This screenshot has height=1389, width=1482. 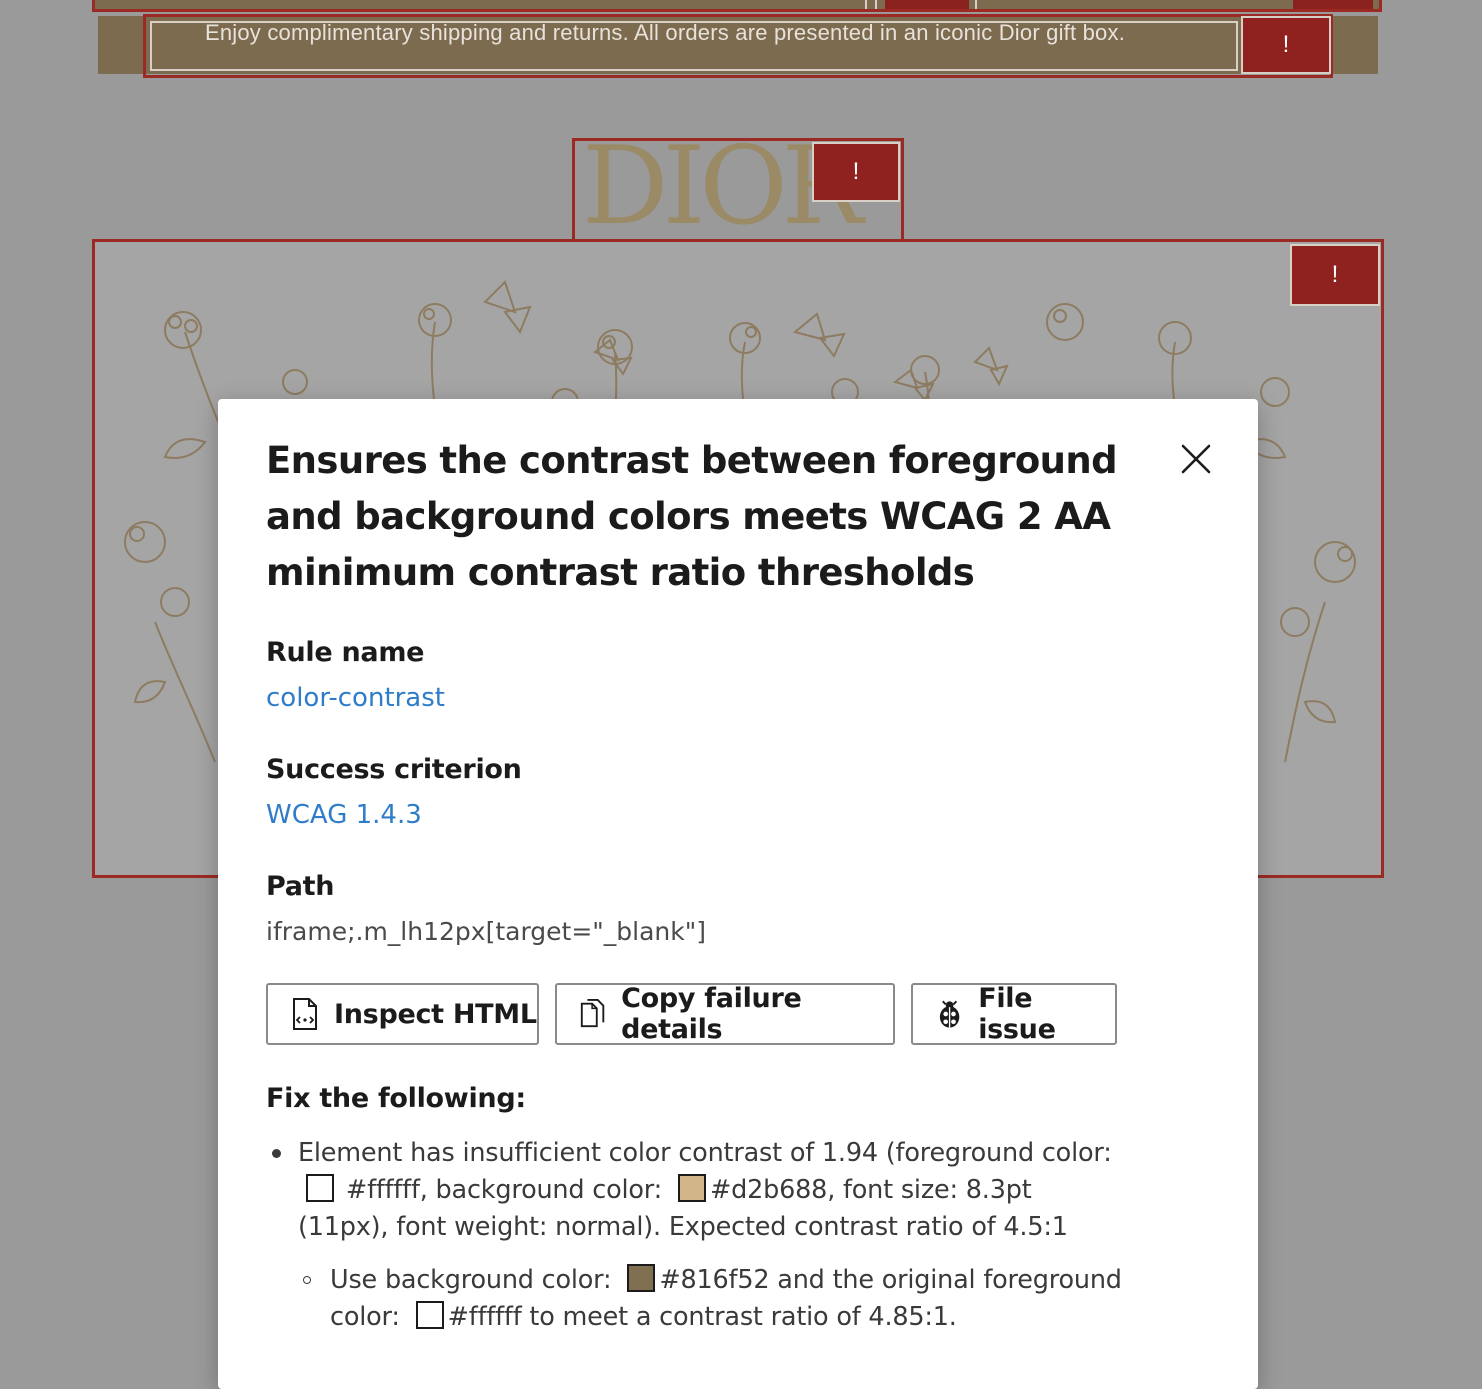 What do you see at coordinates (276, 1153) in the screenshot?
I see `bullet-icon` at bounding box center [276, 1153].